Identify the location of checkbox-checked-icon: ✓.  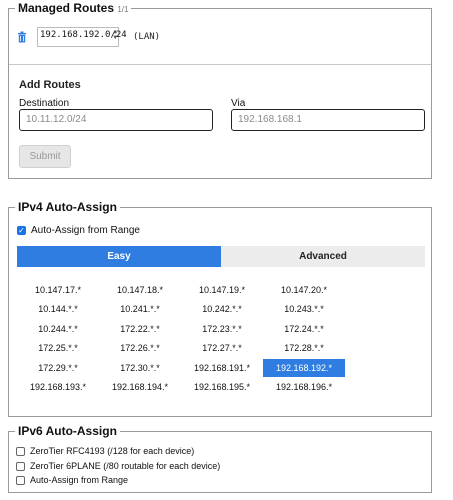
(21, 230).